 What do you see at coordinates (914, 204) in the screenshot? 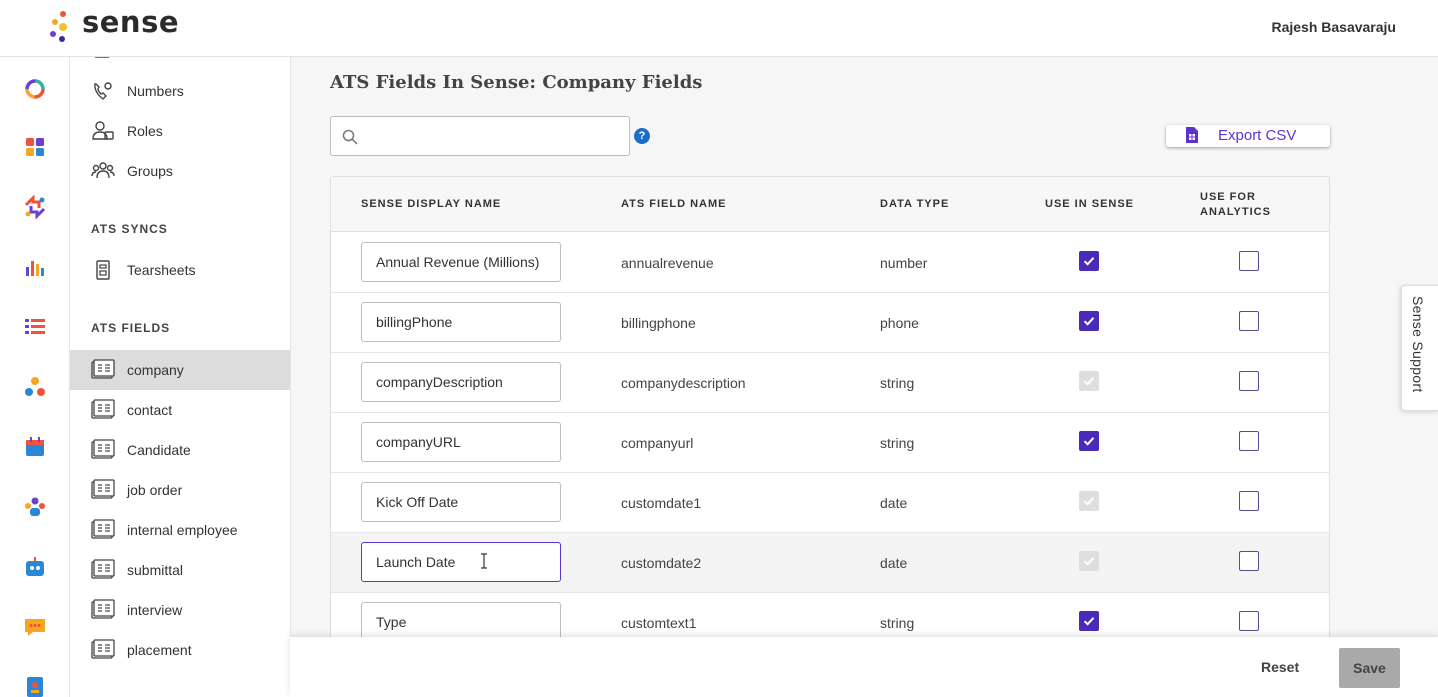
I see `header-data-type: DATA TYPE` at bounding box center [914, 204].